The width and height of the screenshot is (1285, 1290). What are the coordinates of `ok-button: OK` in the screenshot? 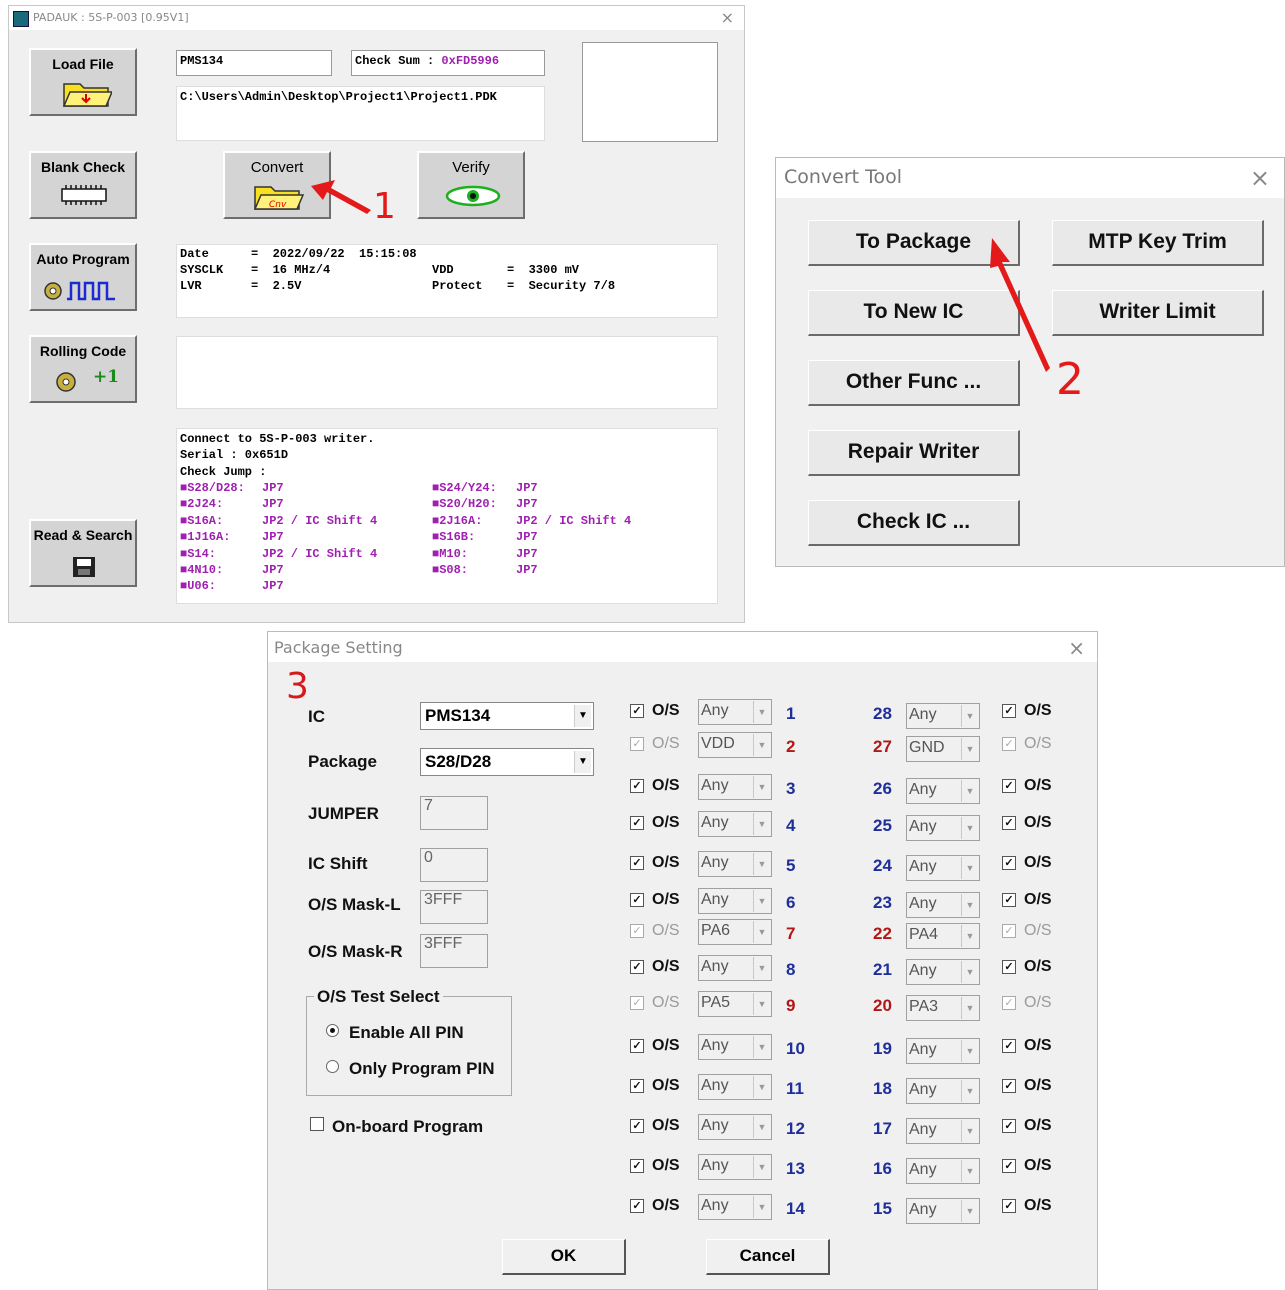 It's located at (564, 1257).